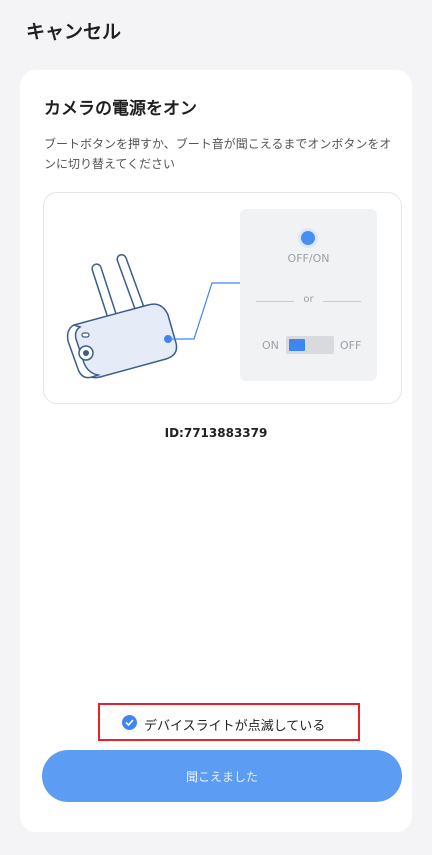  I want to click on or-label: or, so click(308, 299).